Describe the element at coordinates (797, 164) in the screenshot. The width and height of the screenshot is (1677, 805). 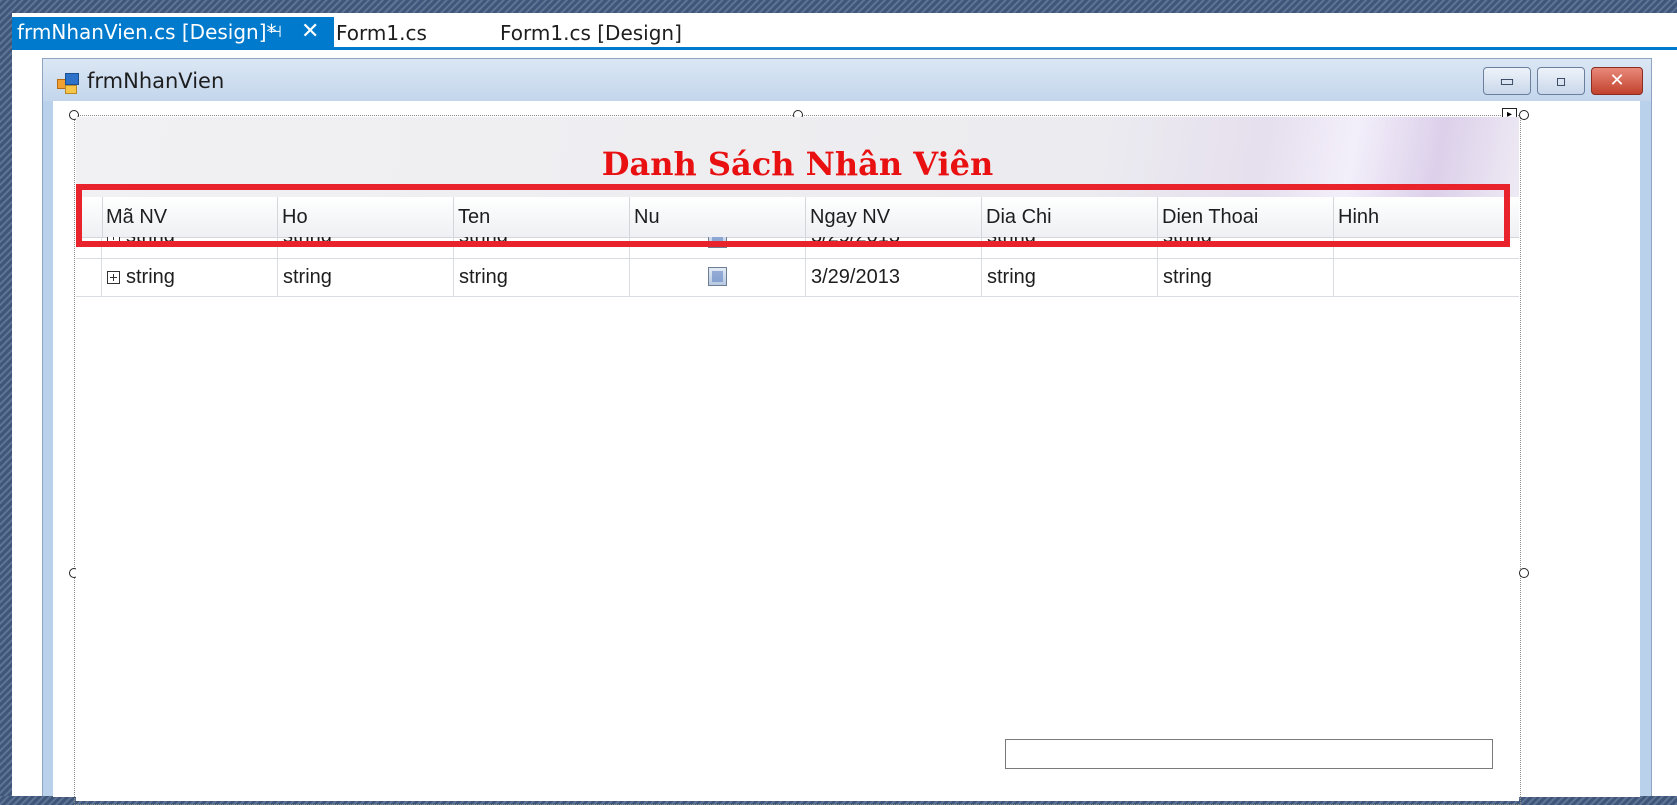
I see `page-title: Danh Sách Nhân Viên` at that location.